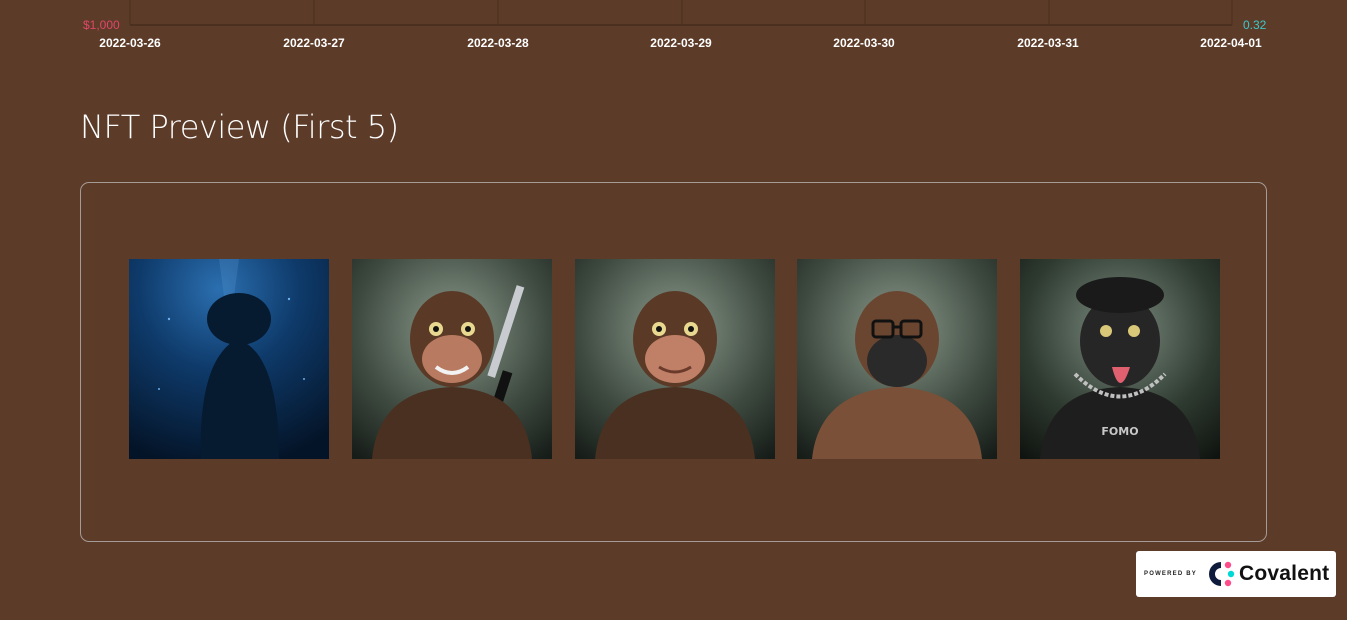 Image resolution: width=1347 pixels, height=620 pixels. Describe the element at coordinates (1048, 43) in the screenshot. I see `x-tick-label: 2022-03-31` at that location.